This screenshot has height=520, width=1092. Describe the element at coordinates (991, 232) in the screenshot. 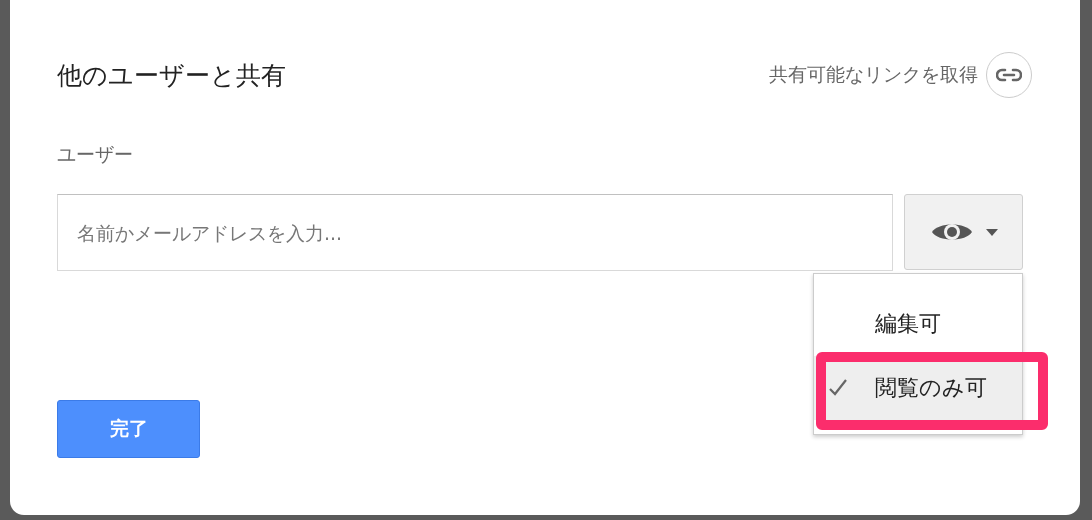

I see `caret-icon` at that location.